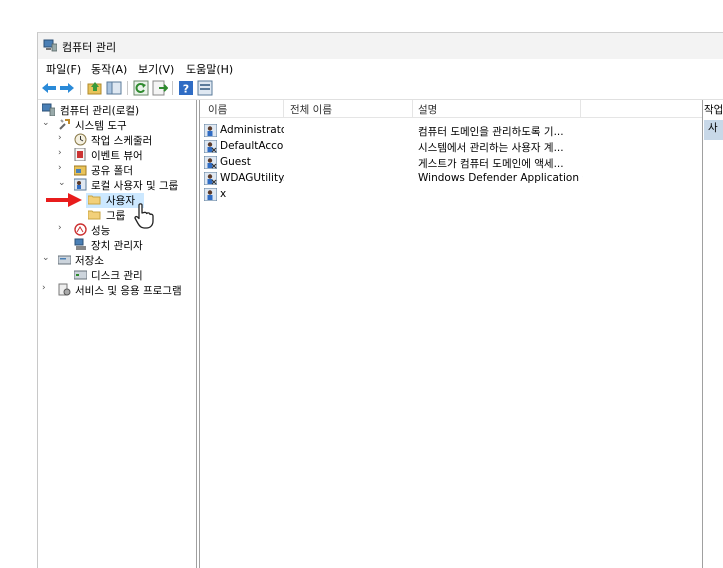 The image size is (723, 568). What do you see at coordinates (117, 246) in the screenshot?
I see `tree-label: 장치 관리자` at bounding box center [117, 246].